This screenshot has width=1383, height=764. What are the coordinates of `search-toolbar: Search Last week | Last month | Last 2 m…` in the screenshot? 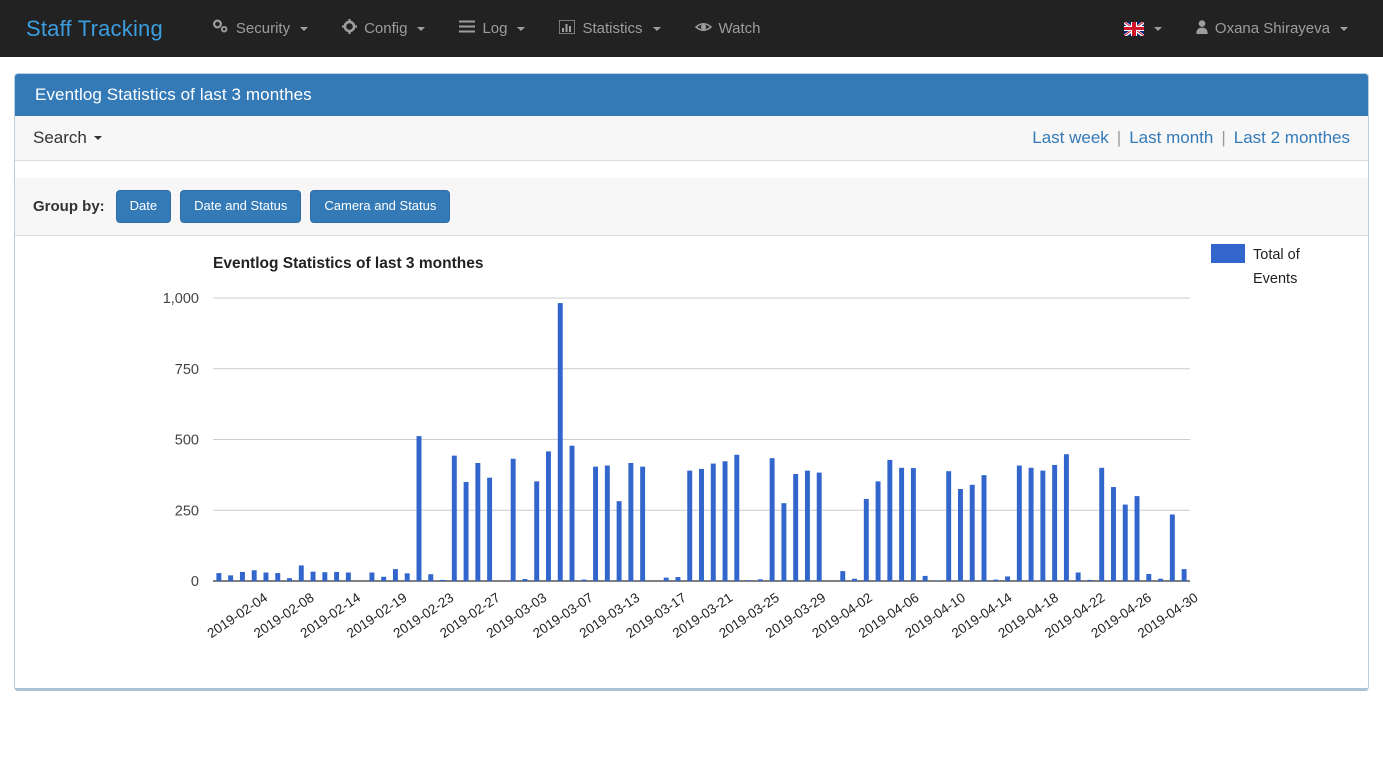 It's located at (691, 138).